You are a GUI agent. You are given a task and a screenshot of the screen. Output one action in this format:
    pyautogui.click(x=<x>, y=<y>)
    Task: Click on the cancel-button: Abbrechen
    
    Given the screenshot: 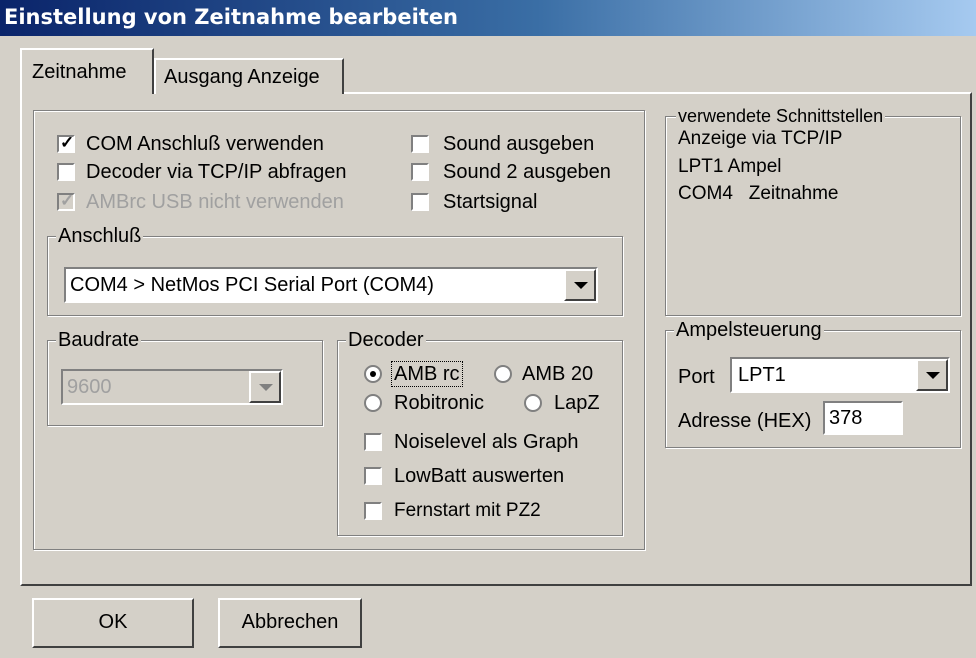 What is the action you would take?
    pyautogui.click(x=290, y=623)
    